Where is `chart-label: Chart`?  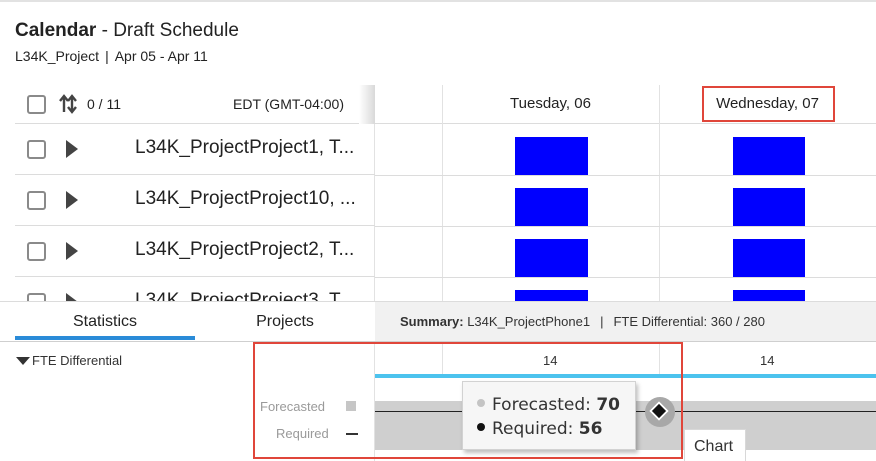
chart-label: Chart is located at coordinates (715, 445).